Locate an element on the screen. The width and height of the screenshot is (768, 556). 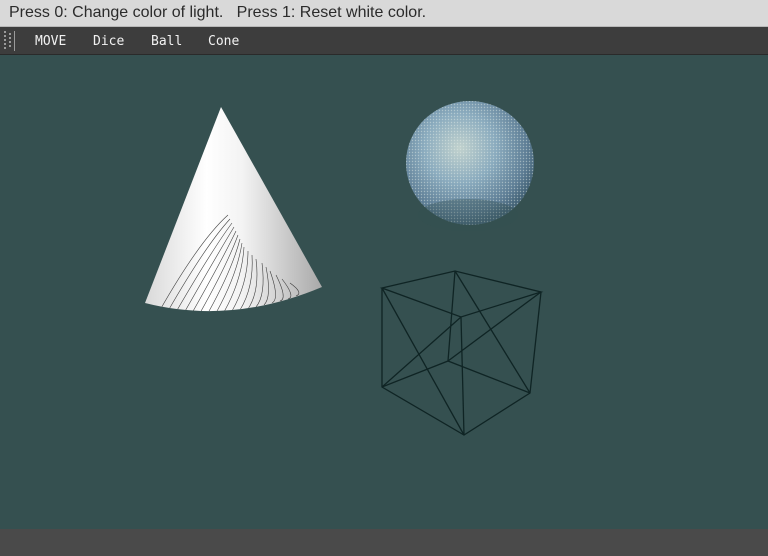
dice-back-edge-right is located at coordinates (489, 377).